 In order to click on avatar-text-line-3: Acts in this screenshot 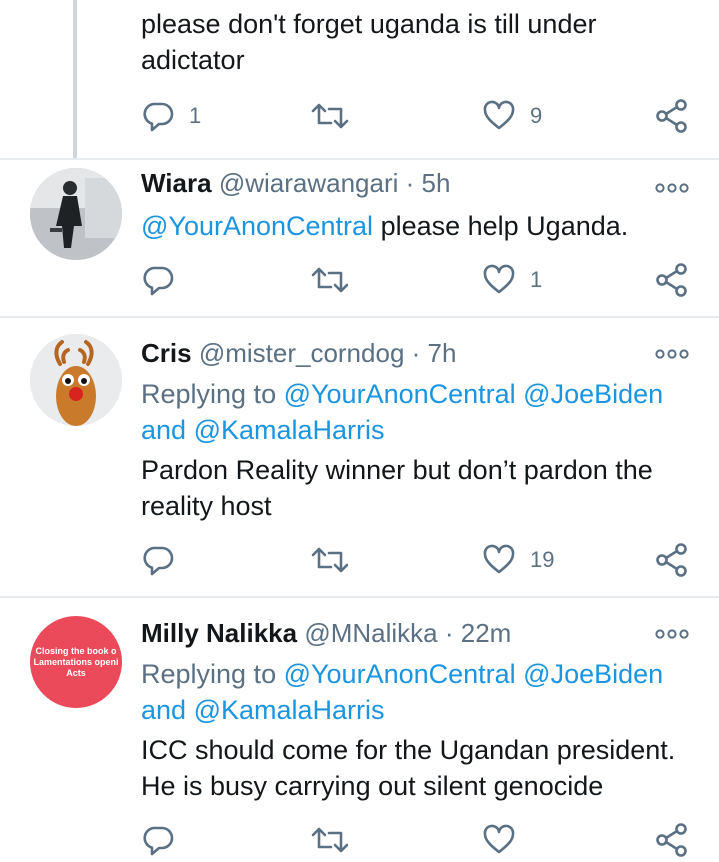, I will do `click(76, 672)`.